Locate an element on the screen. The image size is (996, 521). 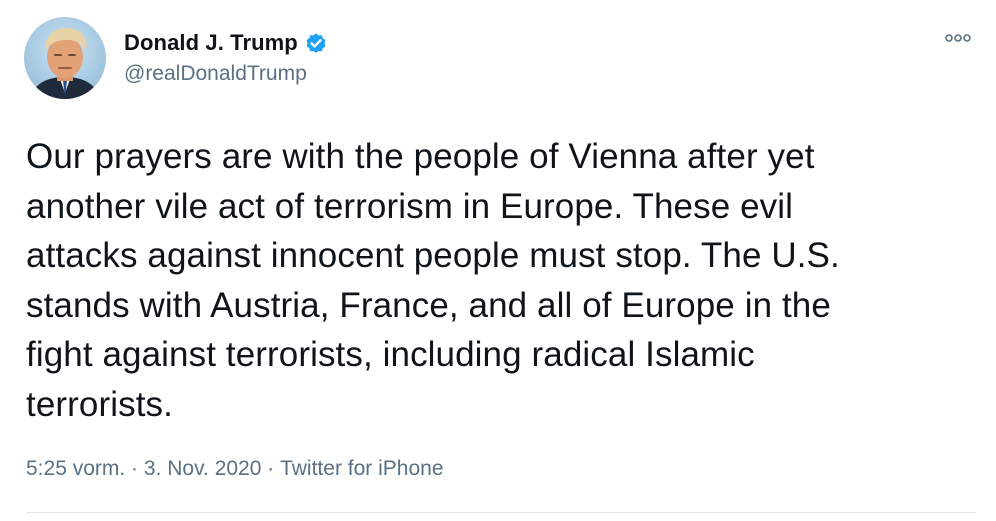
tweet-source: Twitter for iPhone is located at coordinates (361, 469).